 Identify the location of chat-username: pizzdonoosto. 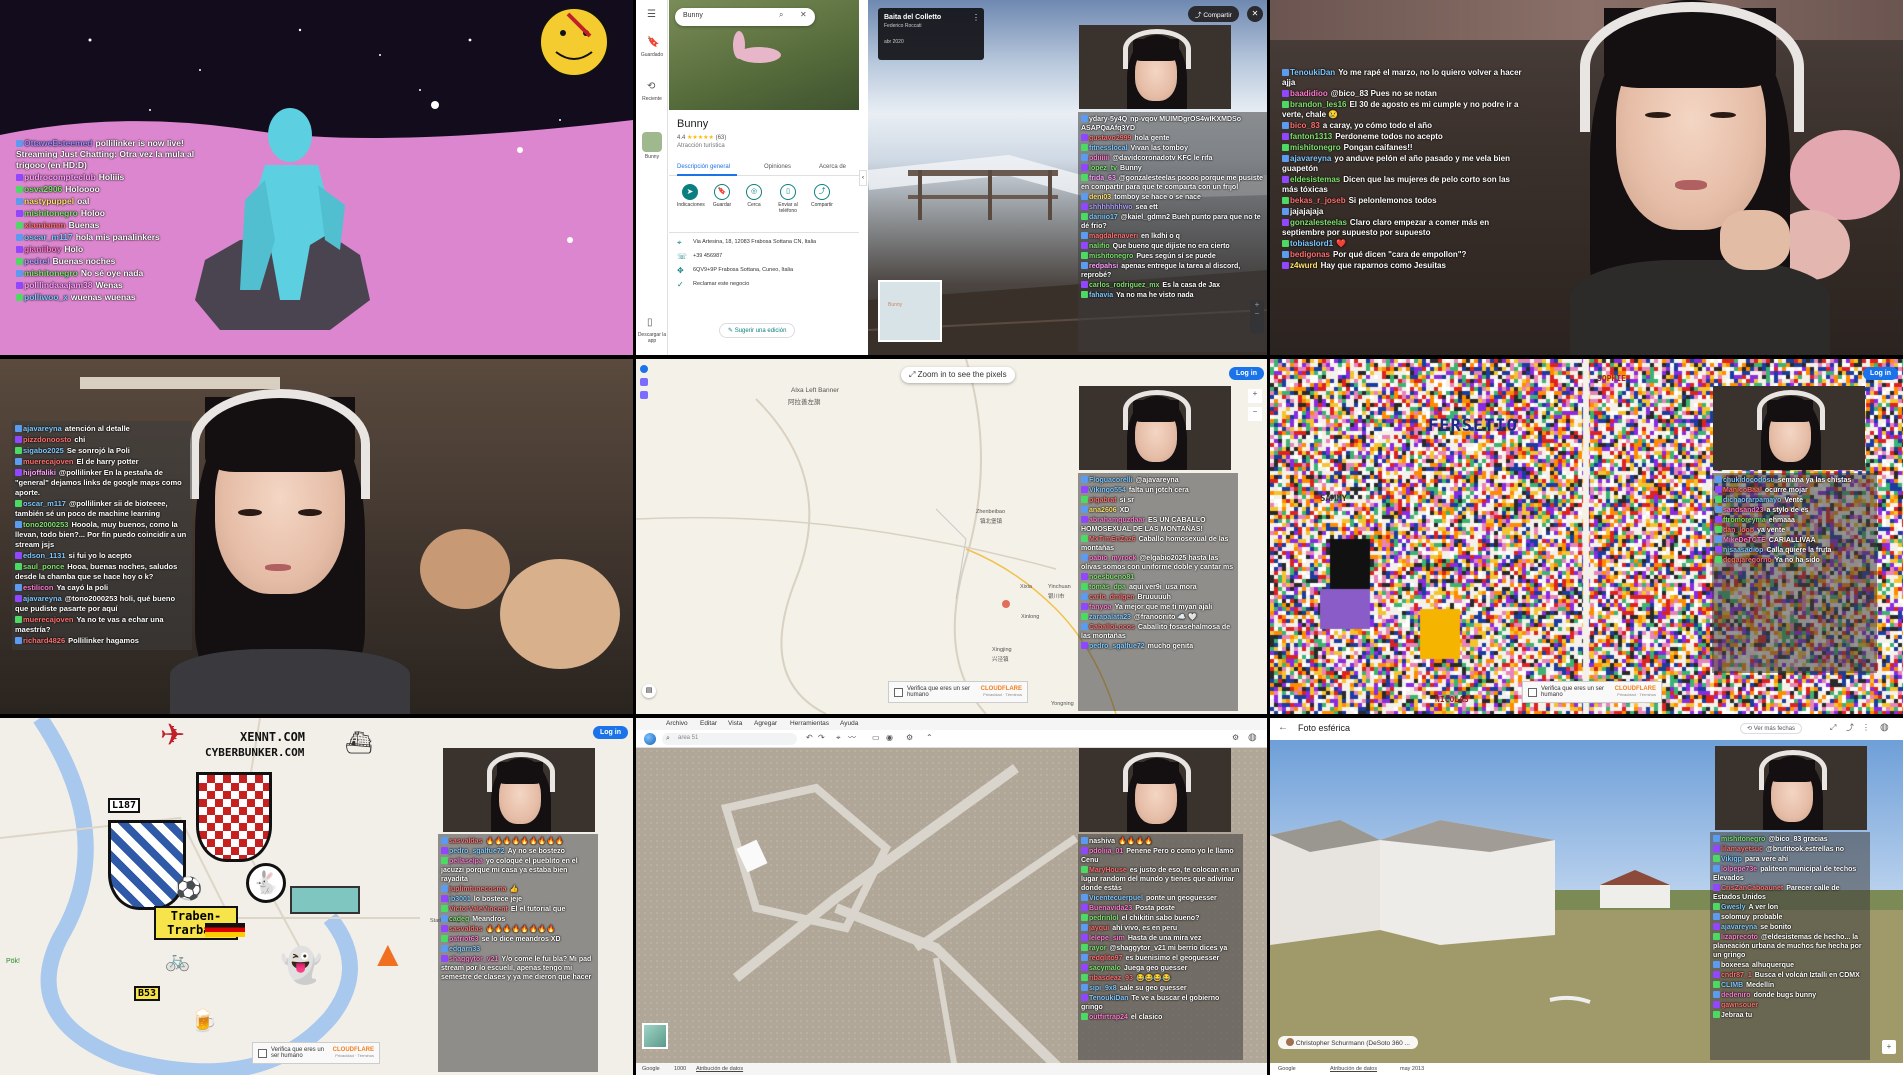
(47, 439).